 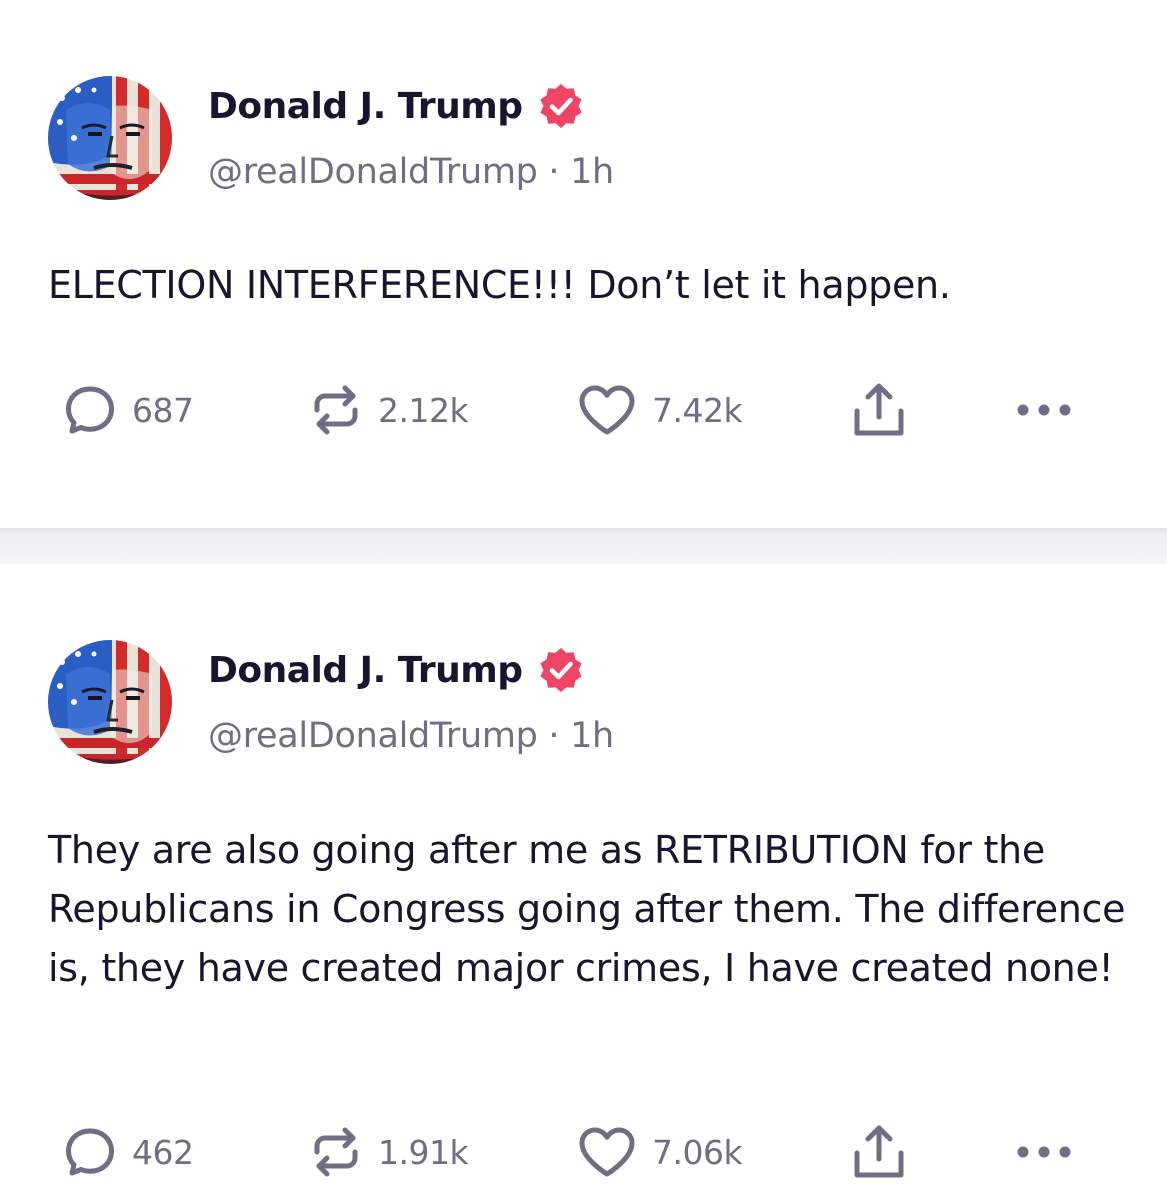 I want to click on retruth-count: 2.12k, so click(x=423, y=410).